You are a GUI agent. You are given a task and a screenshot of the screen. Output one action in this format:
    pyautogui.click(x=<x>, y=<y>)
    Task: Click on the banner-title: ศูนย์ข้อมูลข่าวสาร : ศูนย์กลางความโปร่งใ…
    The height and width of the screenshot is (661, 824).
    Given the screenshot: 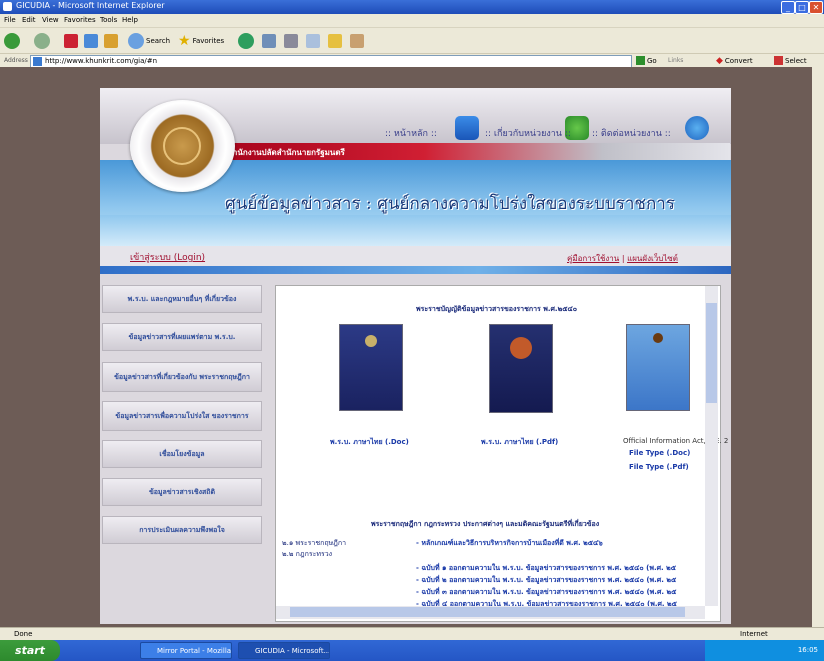 What is the action you would take?
    pyautogui.click(x=450, y=204)
    